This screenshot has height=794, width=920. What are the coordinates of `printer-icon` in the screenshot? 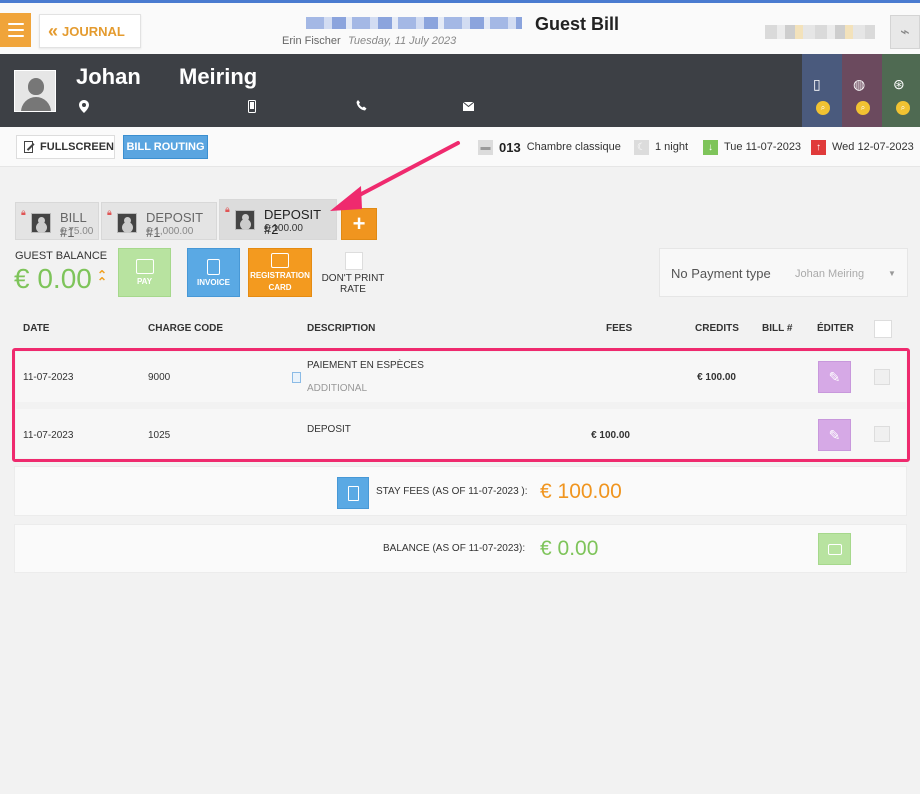 It's located at (280, 260).